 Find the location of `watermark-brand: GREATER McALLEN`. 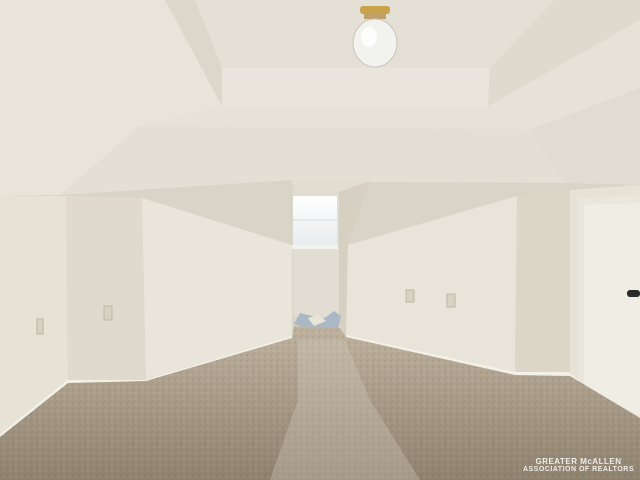

watermark-brand: GREATER McALLEN is located at coordinates (578, 461).